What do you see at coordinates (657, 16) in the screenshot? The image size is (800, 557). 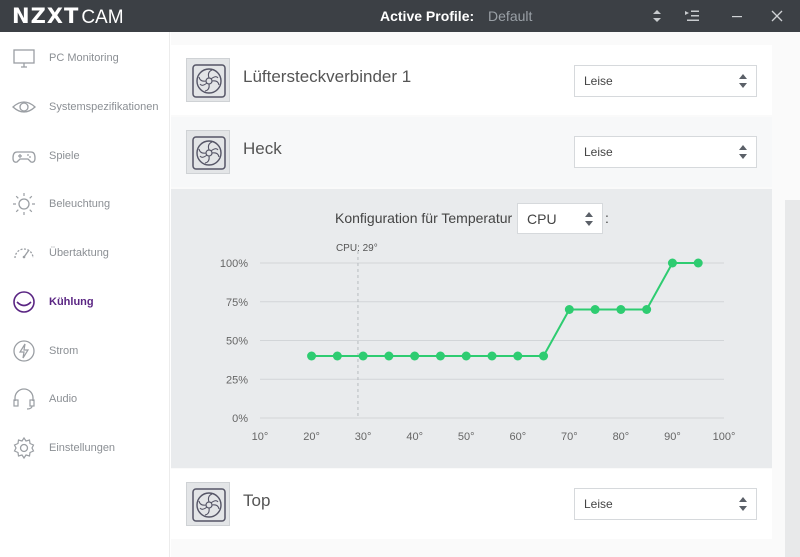 I see `profile-switch-icon` at bounding box center [657, 16].